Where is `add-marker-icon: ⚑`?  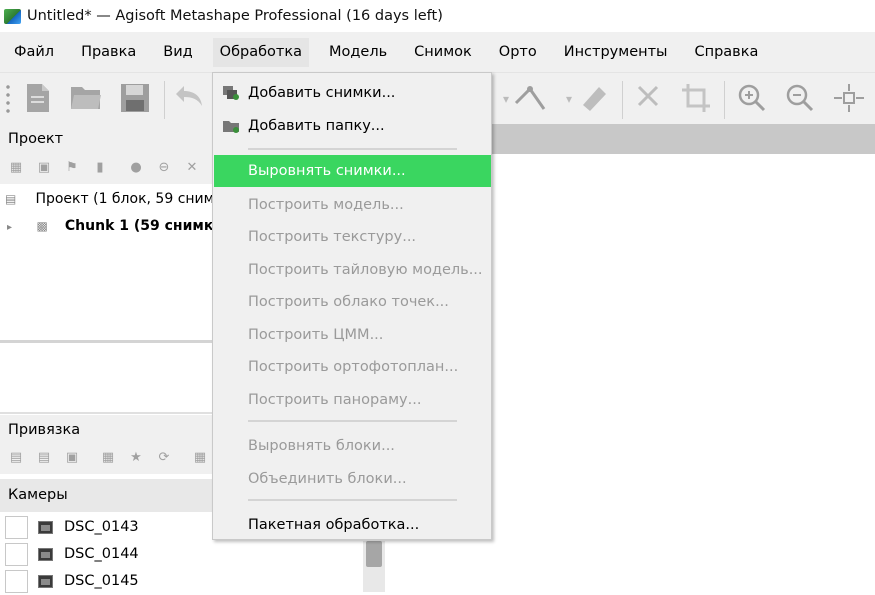
add-marker-icon: ⚑ is located at coordinates (72, 168).